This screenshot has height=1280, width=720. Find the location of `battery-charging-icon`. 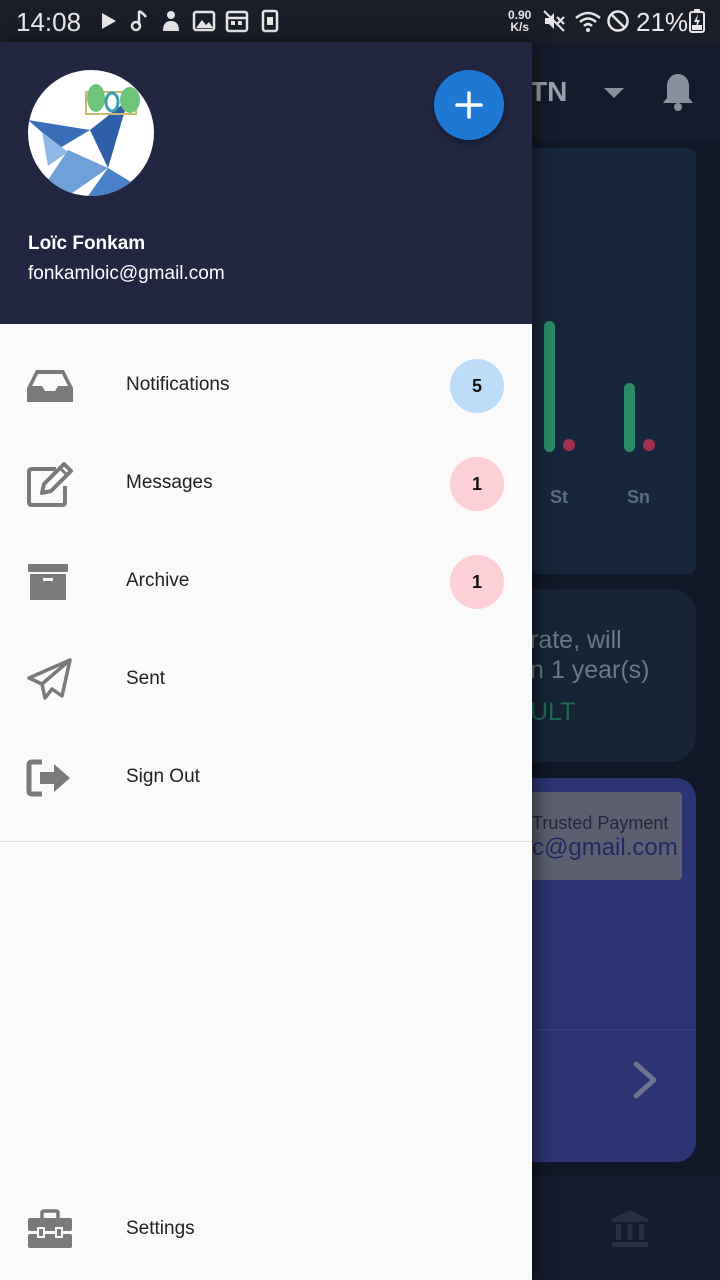

battery-charging-icon is located at coordinates (697, 21).